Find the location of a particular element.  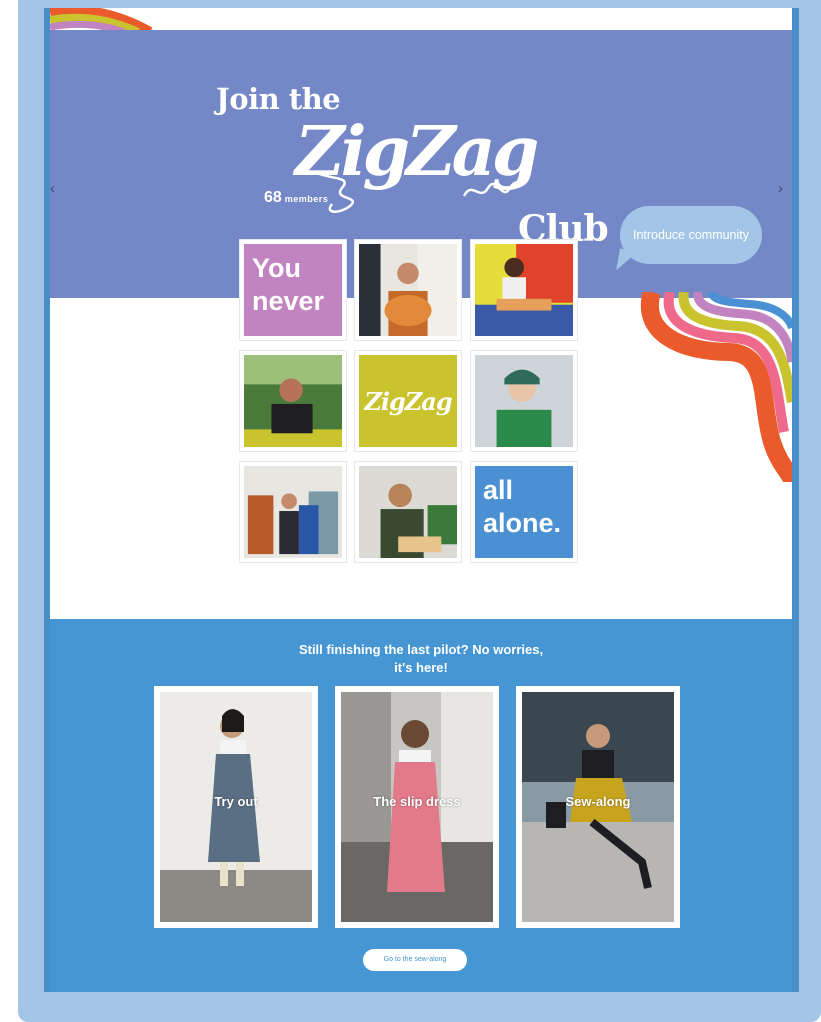

carousel-next-arrow: › is located at coordinates (780, 188).